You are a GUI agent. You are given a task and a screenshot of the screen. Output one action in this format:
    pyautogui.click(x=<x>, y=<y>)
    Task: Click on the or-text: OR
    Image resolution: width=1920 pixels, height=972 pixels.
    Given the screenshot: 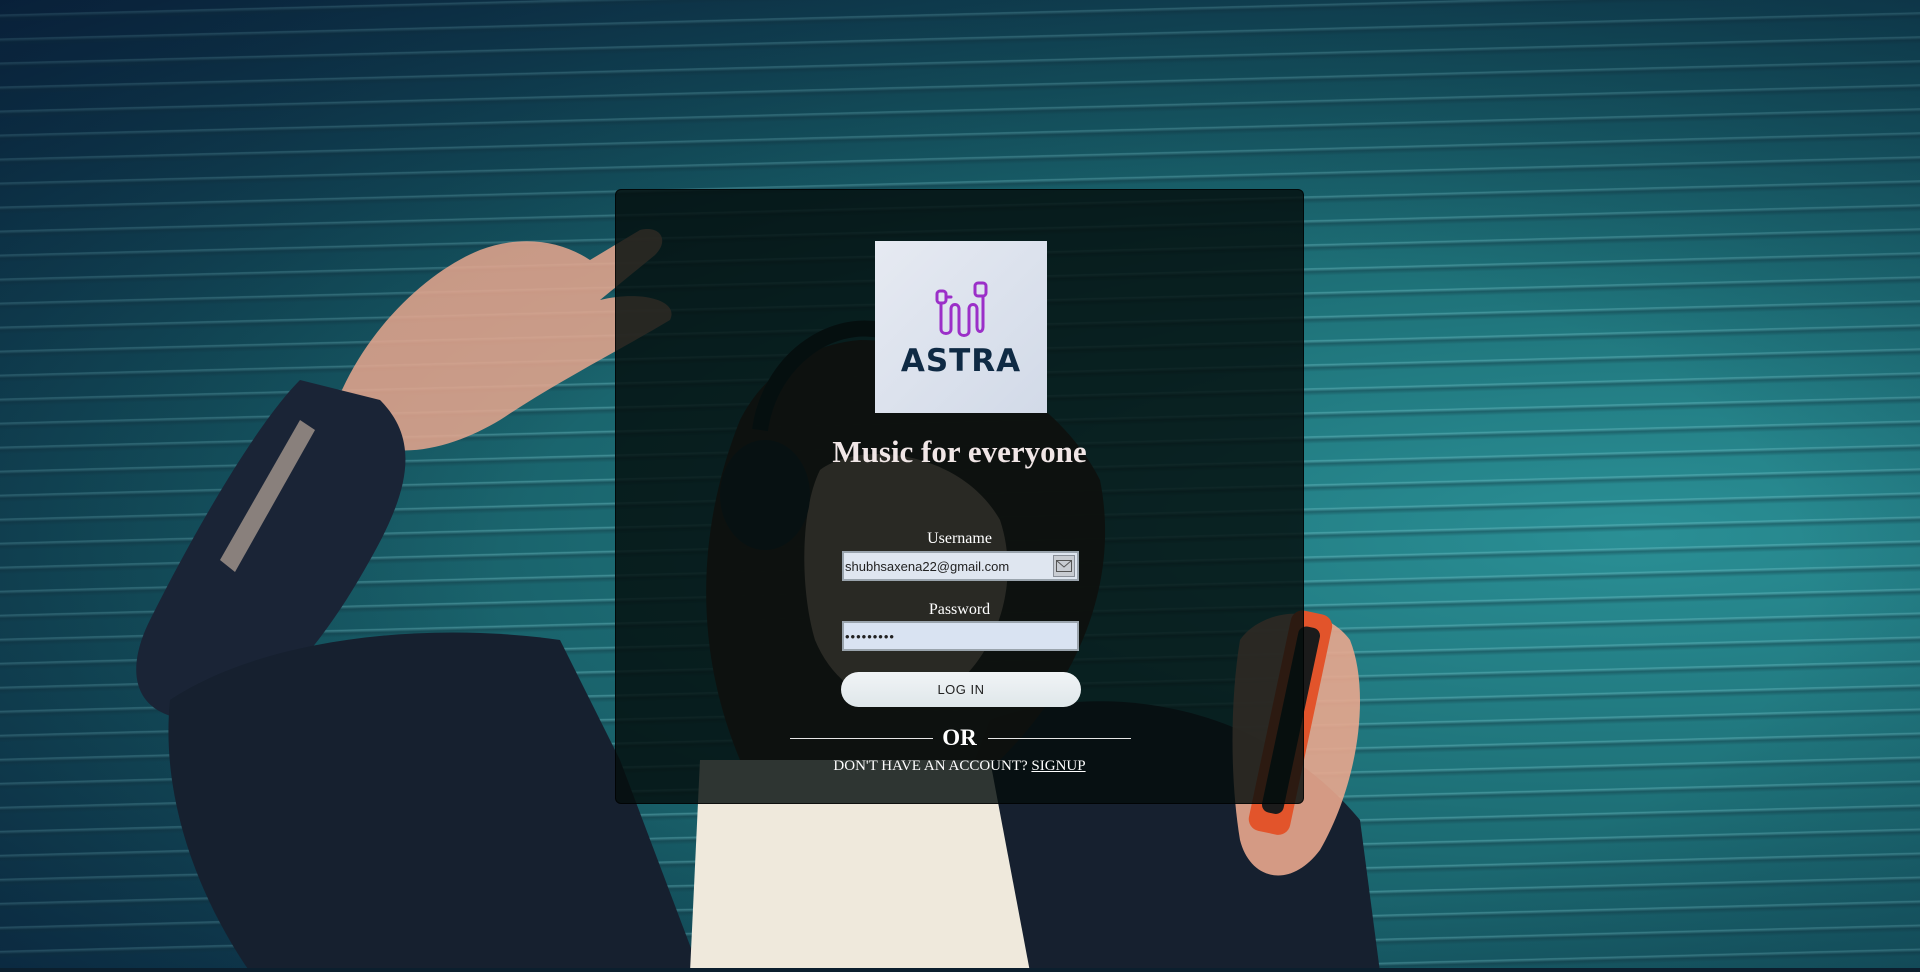 What is the action you would take?
    pyautogui.click(x=959, y=737)
    